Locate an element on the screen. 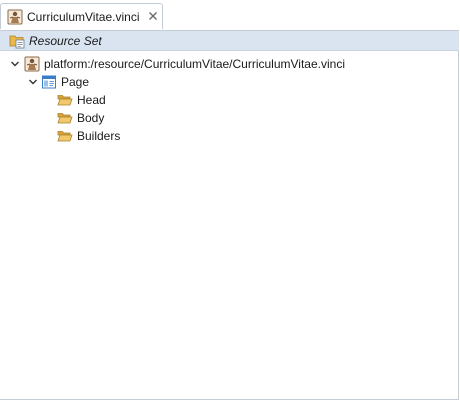 This screenshot has height=401, width=460. header-title: Resource Set is located at coordinates (65, 41).